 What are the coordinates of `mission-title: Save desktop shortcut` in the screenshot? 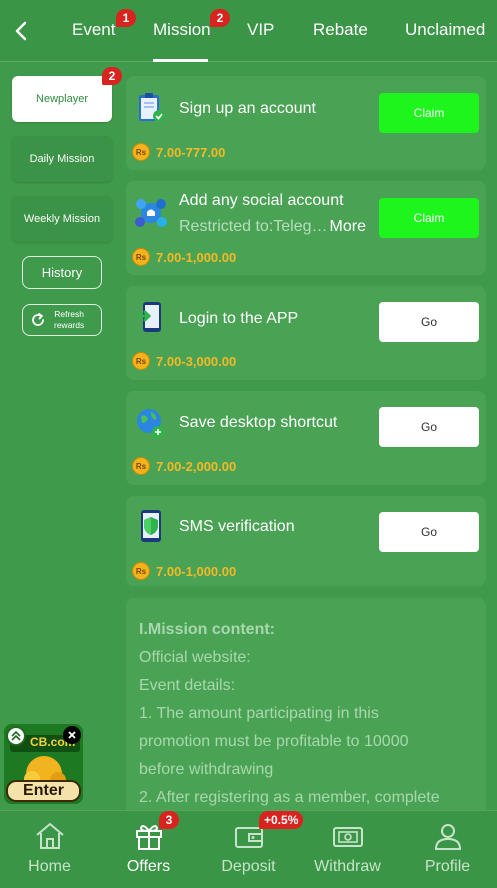 It's located at (258, 422).